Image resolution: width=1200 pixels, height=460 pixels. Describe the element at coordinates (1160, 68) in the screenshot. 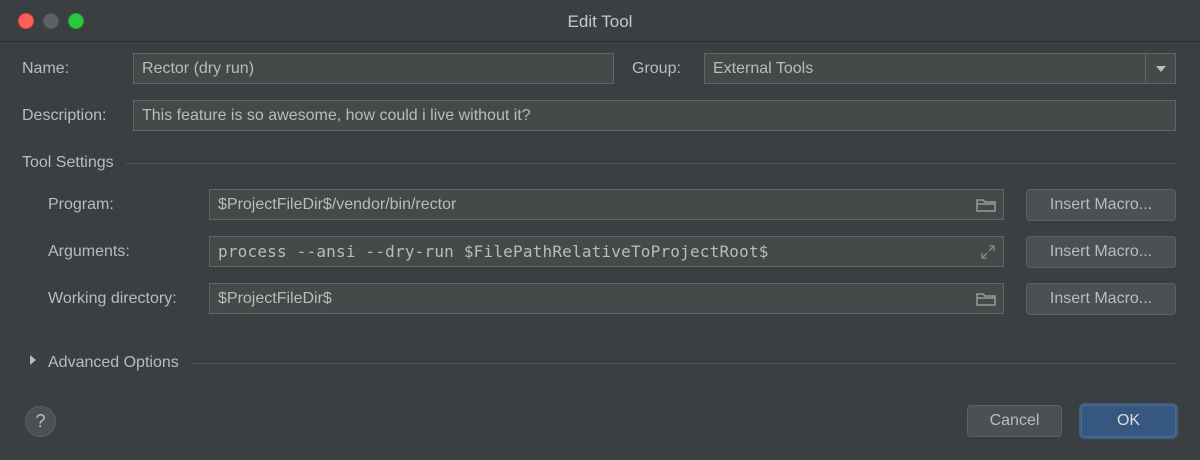

I see `chevron-down-icon` at that location.